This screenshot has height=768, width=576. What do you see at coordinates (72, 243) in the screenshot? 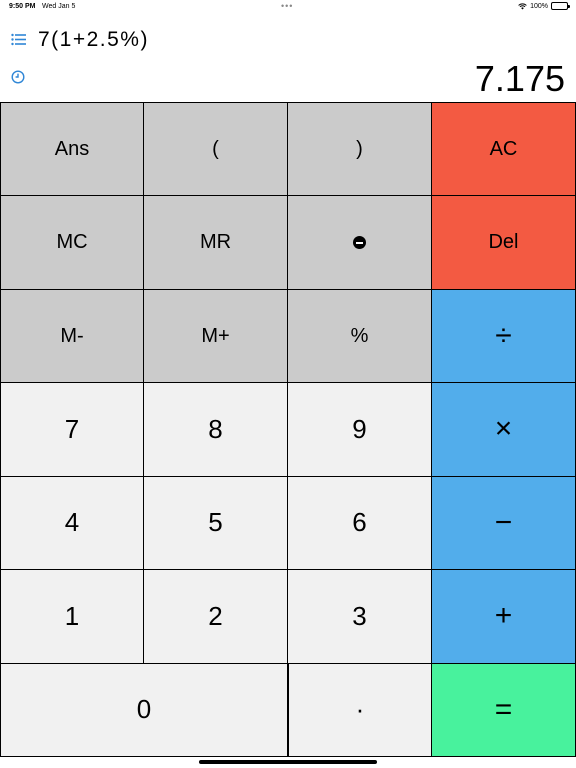
I see `memory-clear-button: MC` at bounding box center [72, 243].